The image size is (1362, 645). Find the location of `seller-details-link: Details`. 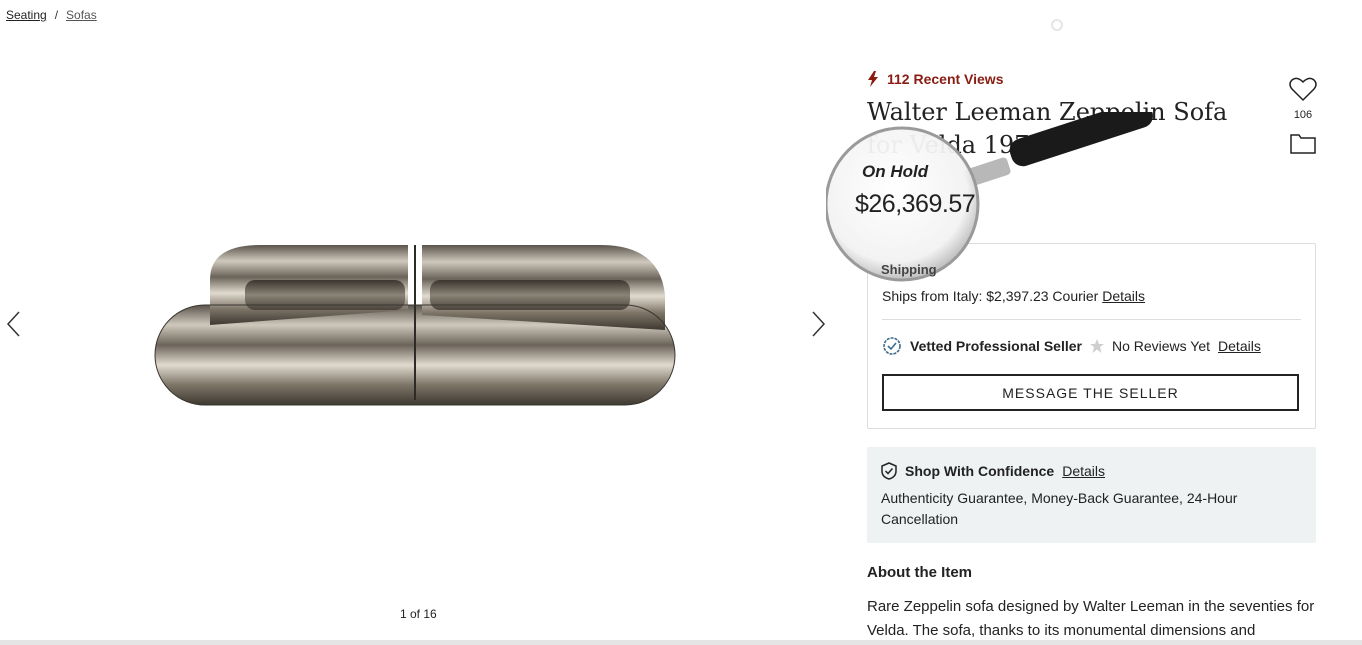

seller-details-link: Details is located at coordinates (1239, 346).